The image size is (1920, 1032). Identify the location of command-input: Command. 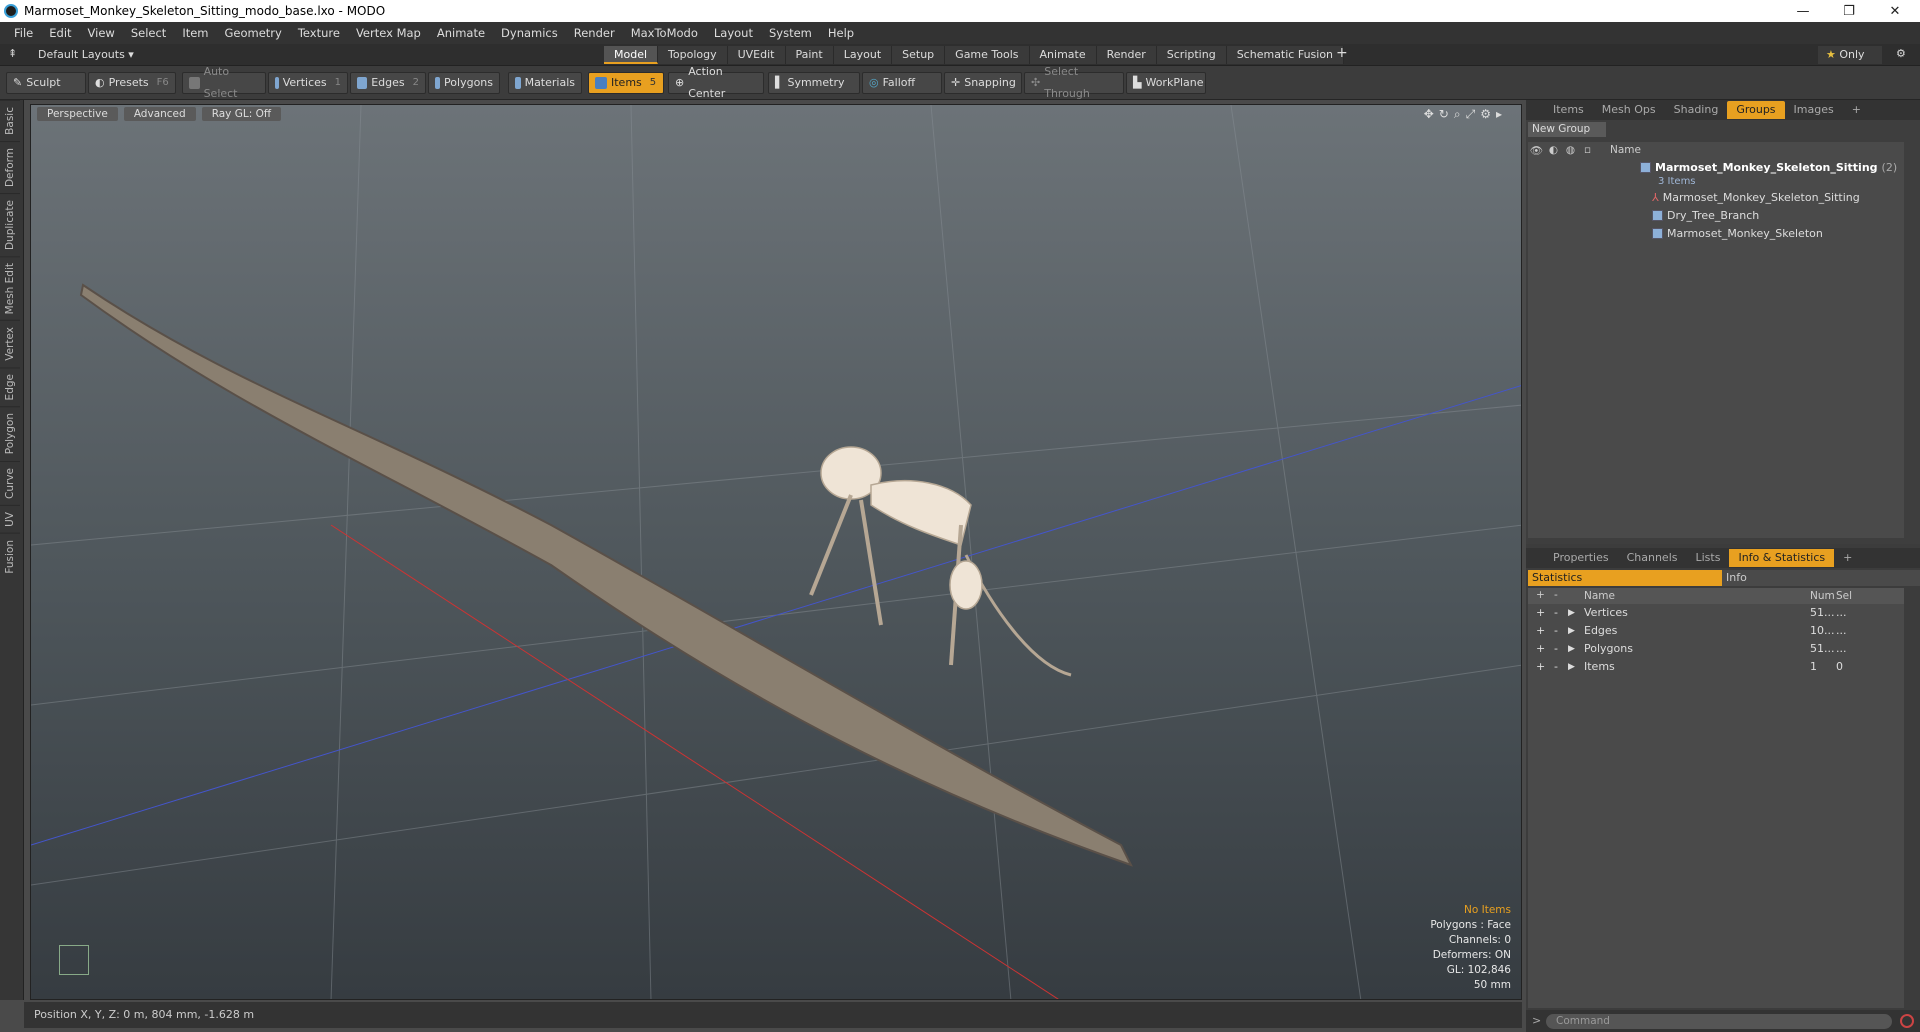
(1719, 1021).